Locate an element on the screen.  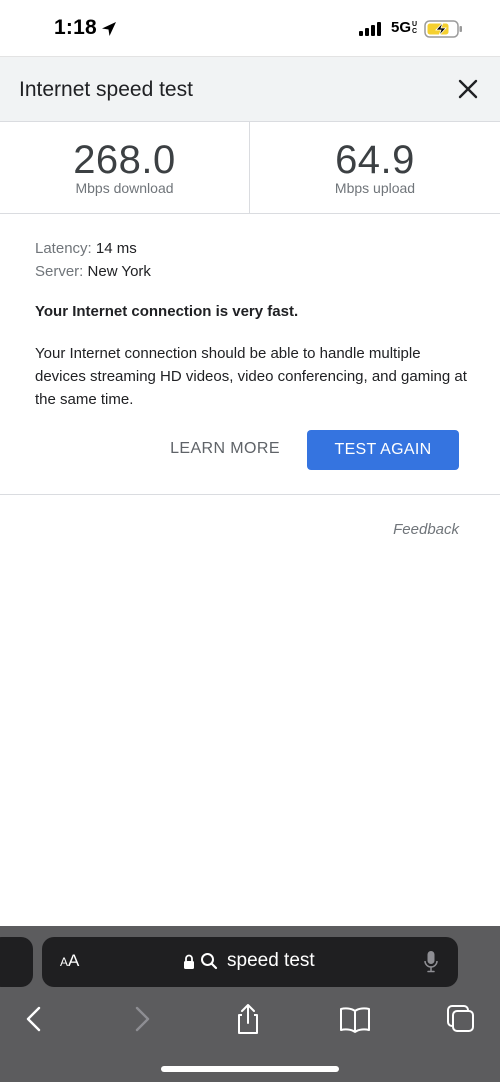
result-headline: Your Internet connection is very fast. is located at coordinates (167, 311).